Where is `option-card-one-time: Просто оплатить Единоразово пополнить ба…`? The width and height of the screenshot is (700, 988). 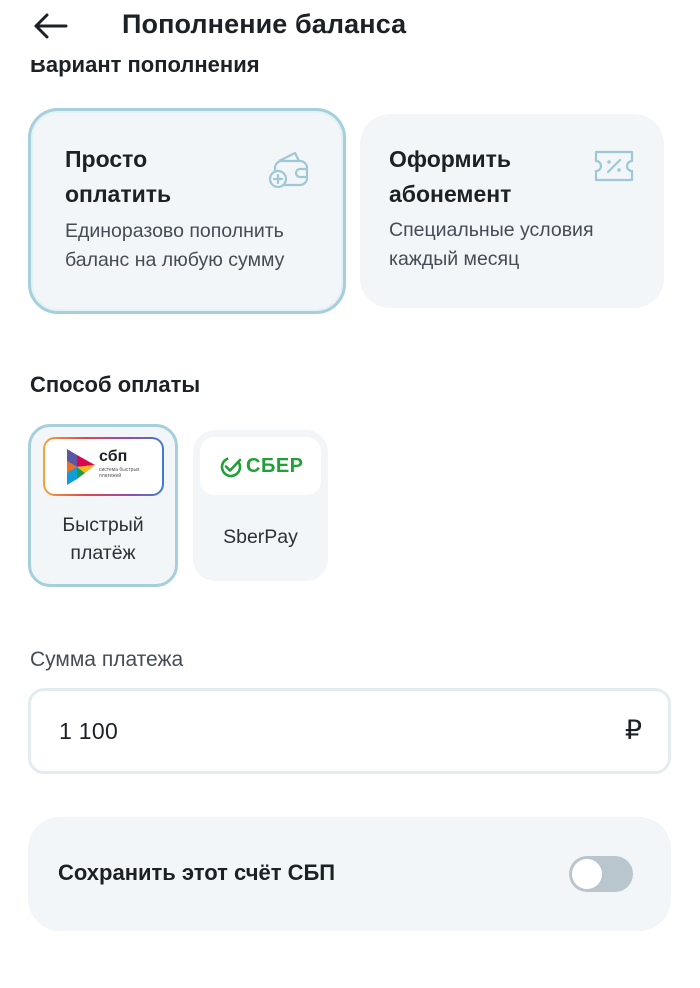 option-card-one-time: Просто оплатить Единоразово пополнить ба… is located at coordinates (187, 211).